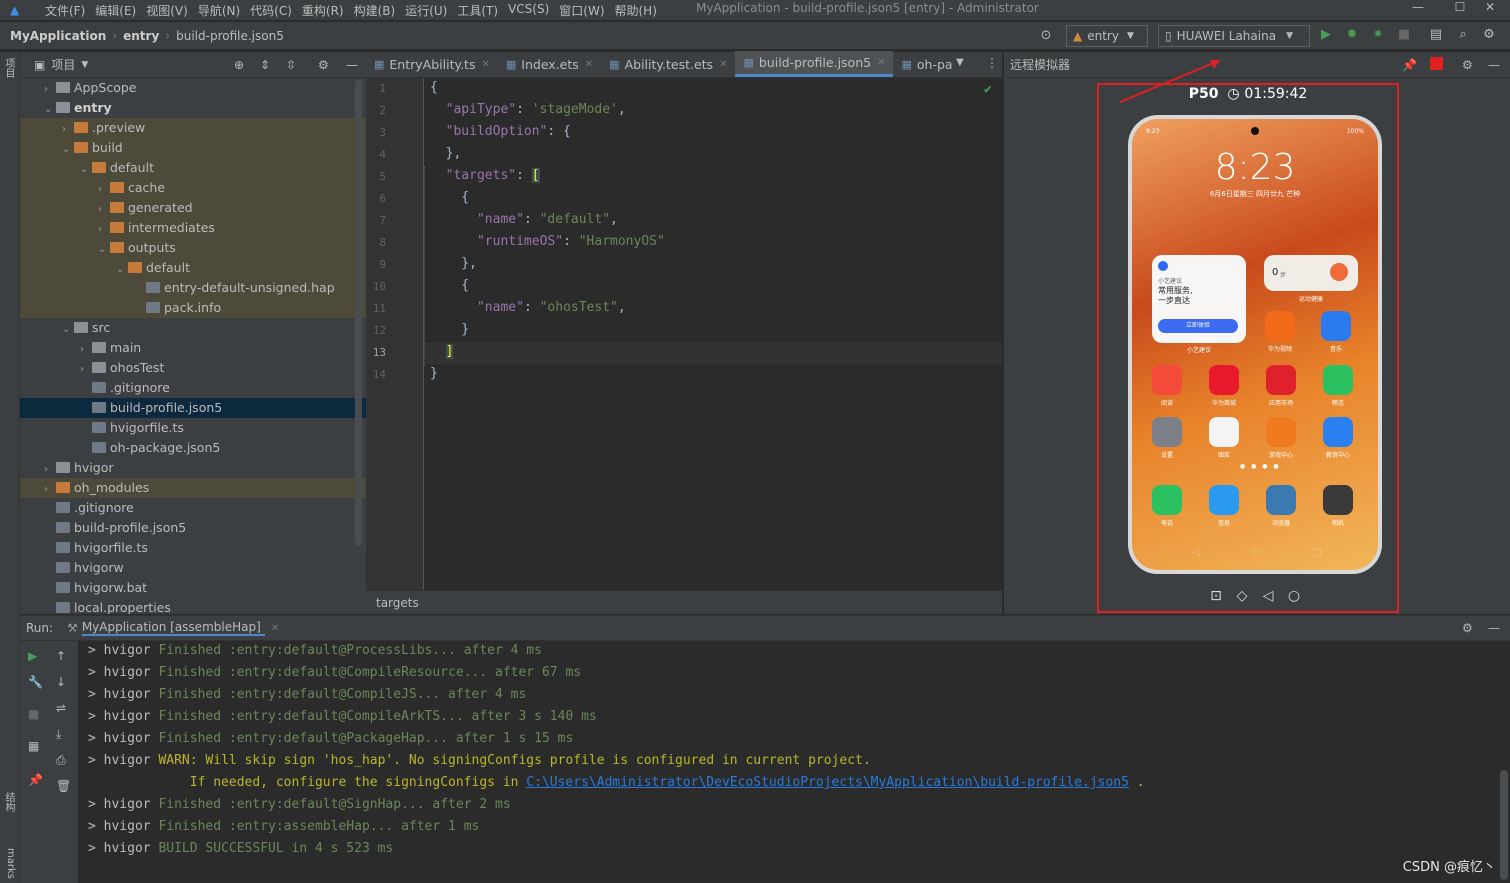 This screenshot has height=883, width=1510. Describe the element at coordinates (1198, 326) in the screenshot. I see `widget-try-button: 立即体验` at that location.